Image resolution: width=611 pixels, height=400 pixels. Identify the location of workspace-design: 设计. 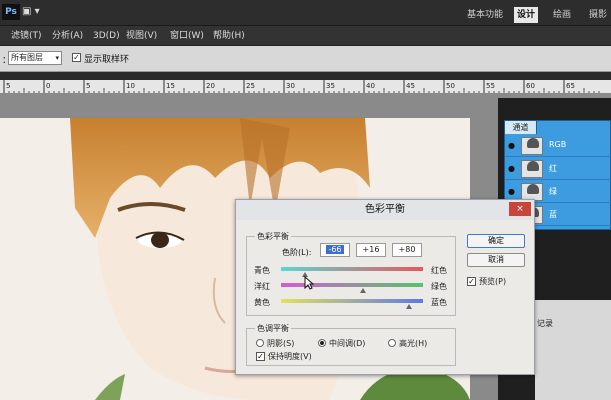
(526, 15).